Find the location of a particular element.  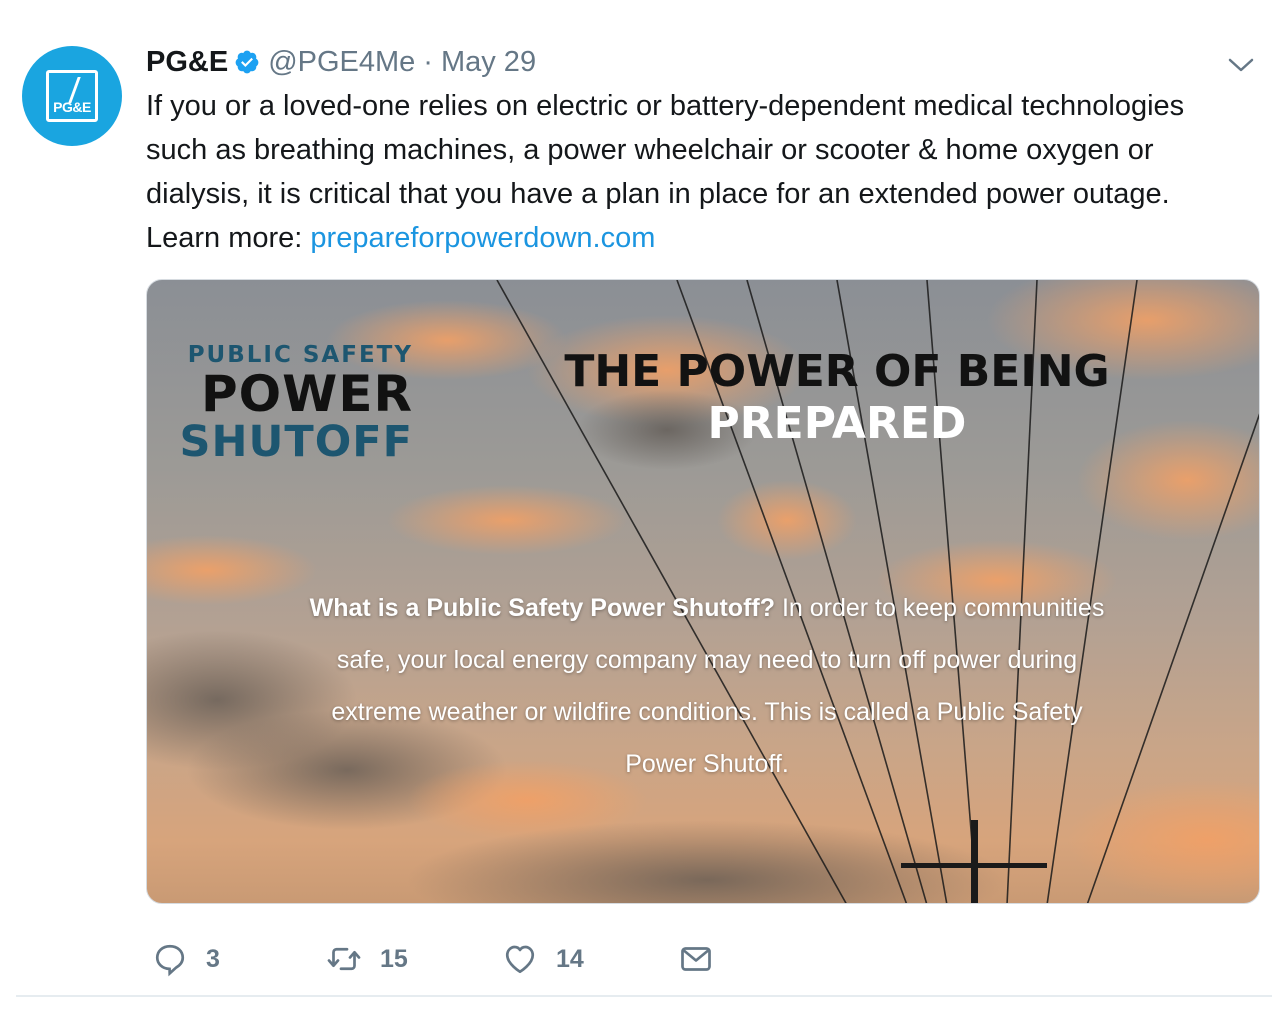

tweet-actions: 3 15 14 is located at coordinates (446, 959).